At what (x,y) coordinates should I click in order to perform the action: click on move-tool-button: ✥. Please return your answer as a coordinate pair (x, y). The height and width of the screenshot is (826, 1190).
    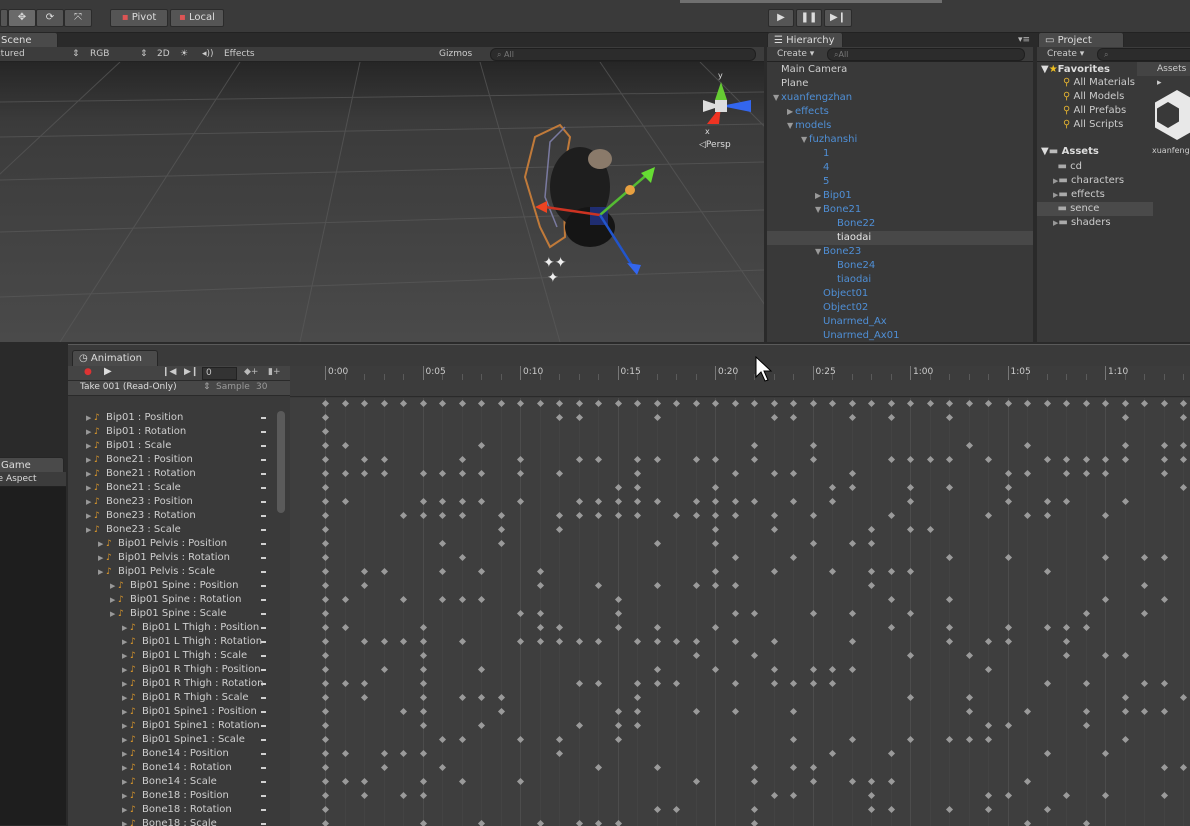
    Looking at the image, I should click on (22, 18).